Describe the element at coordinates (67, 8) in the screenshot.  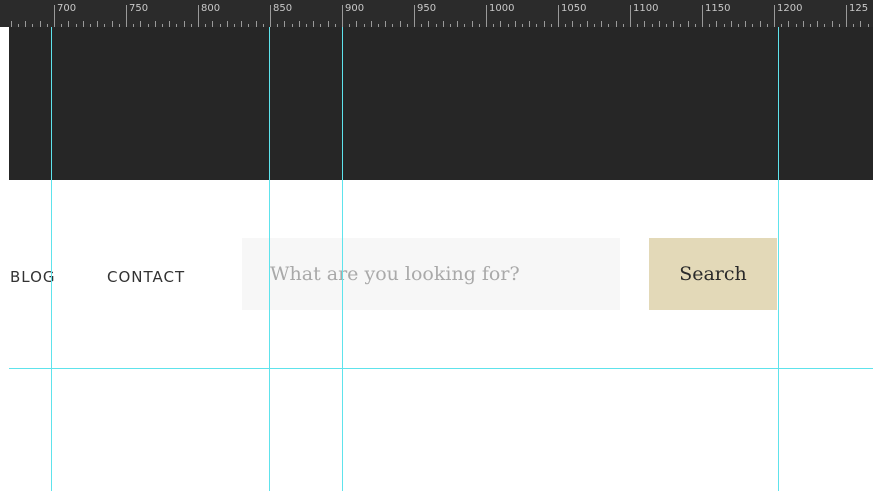
I see `ruler-label-700: 700` at that location.